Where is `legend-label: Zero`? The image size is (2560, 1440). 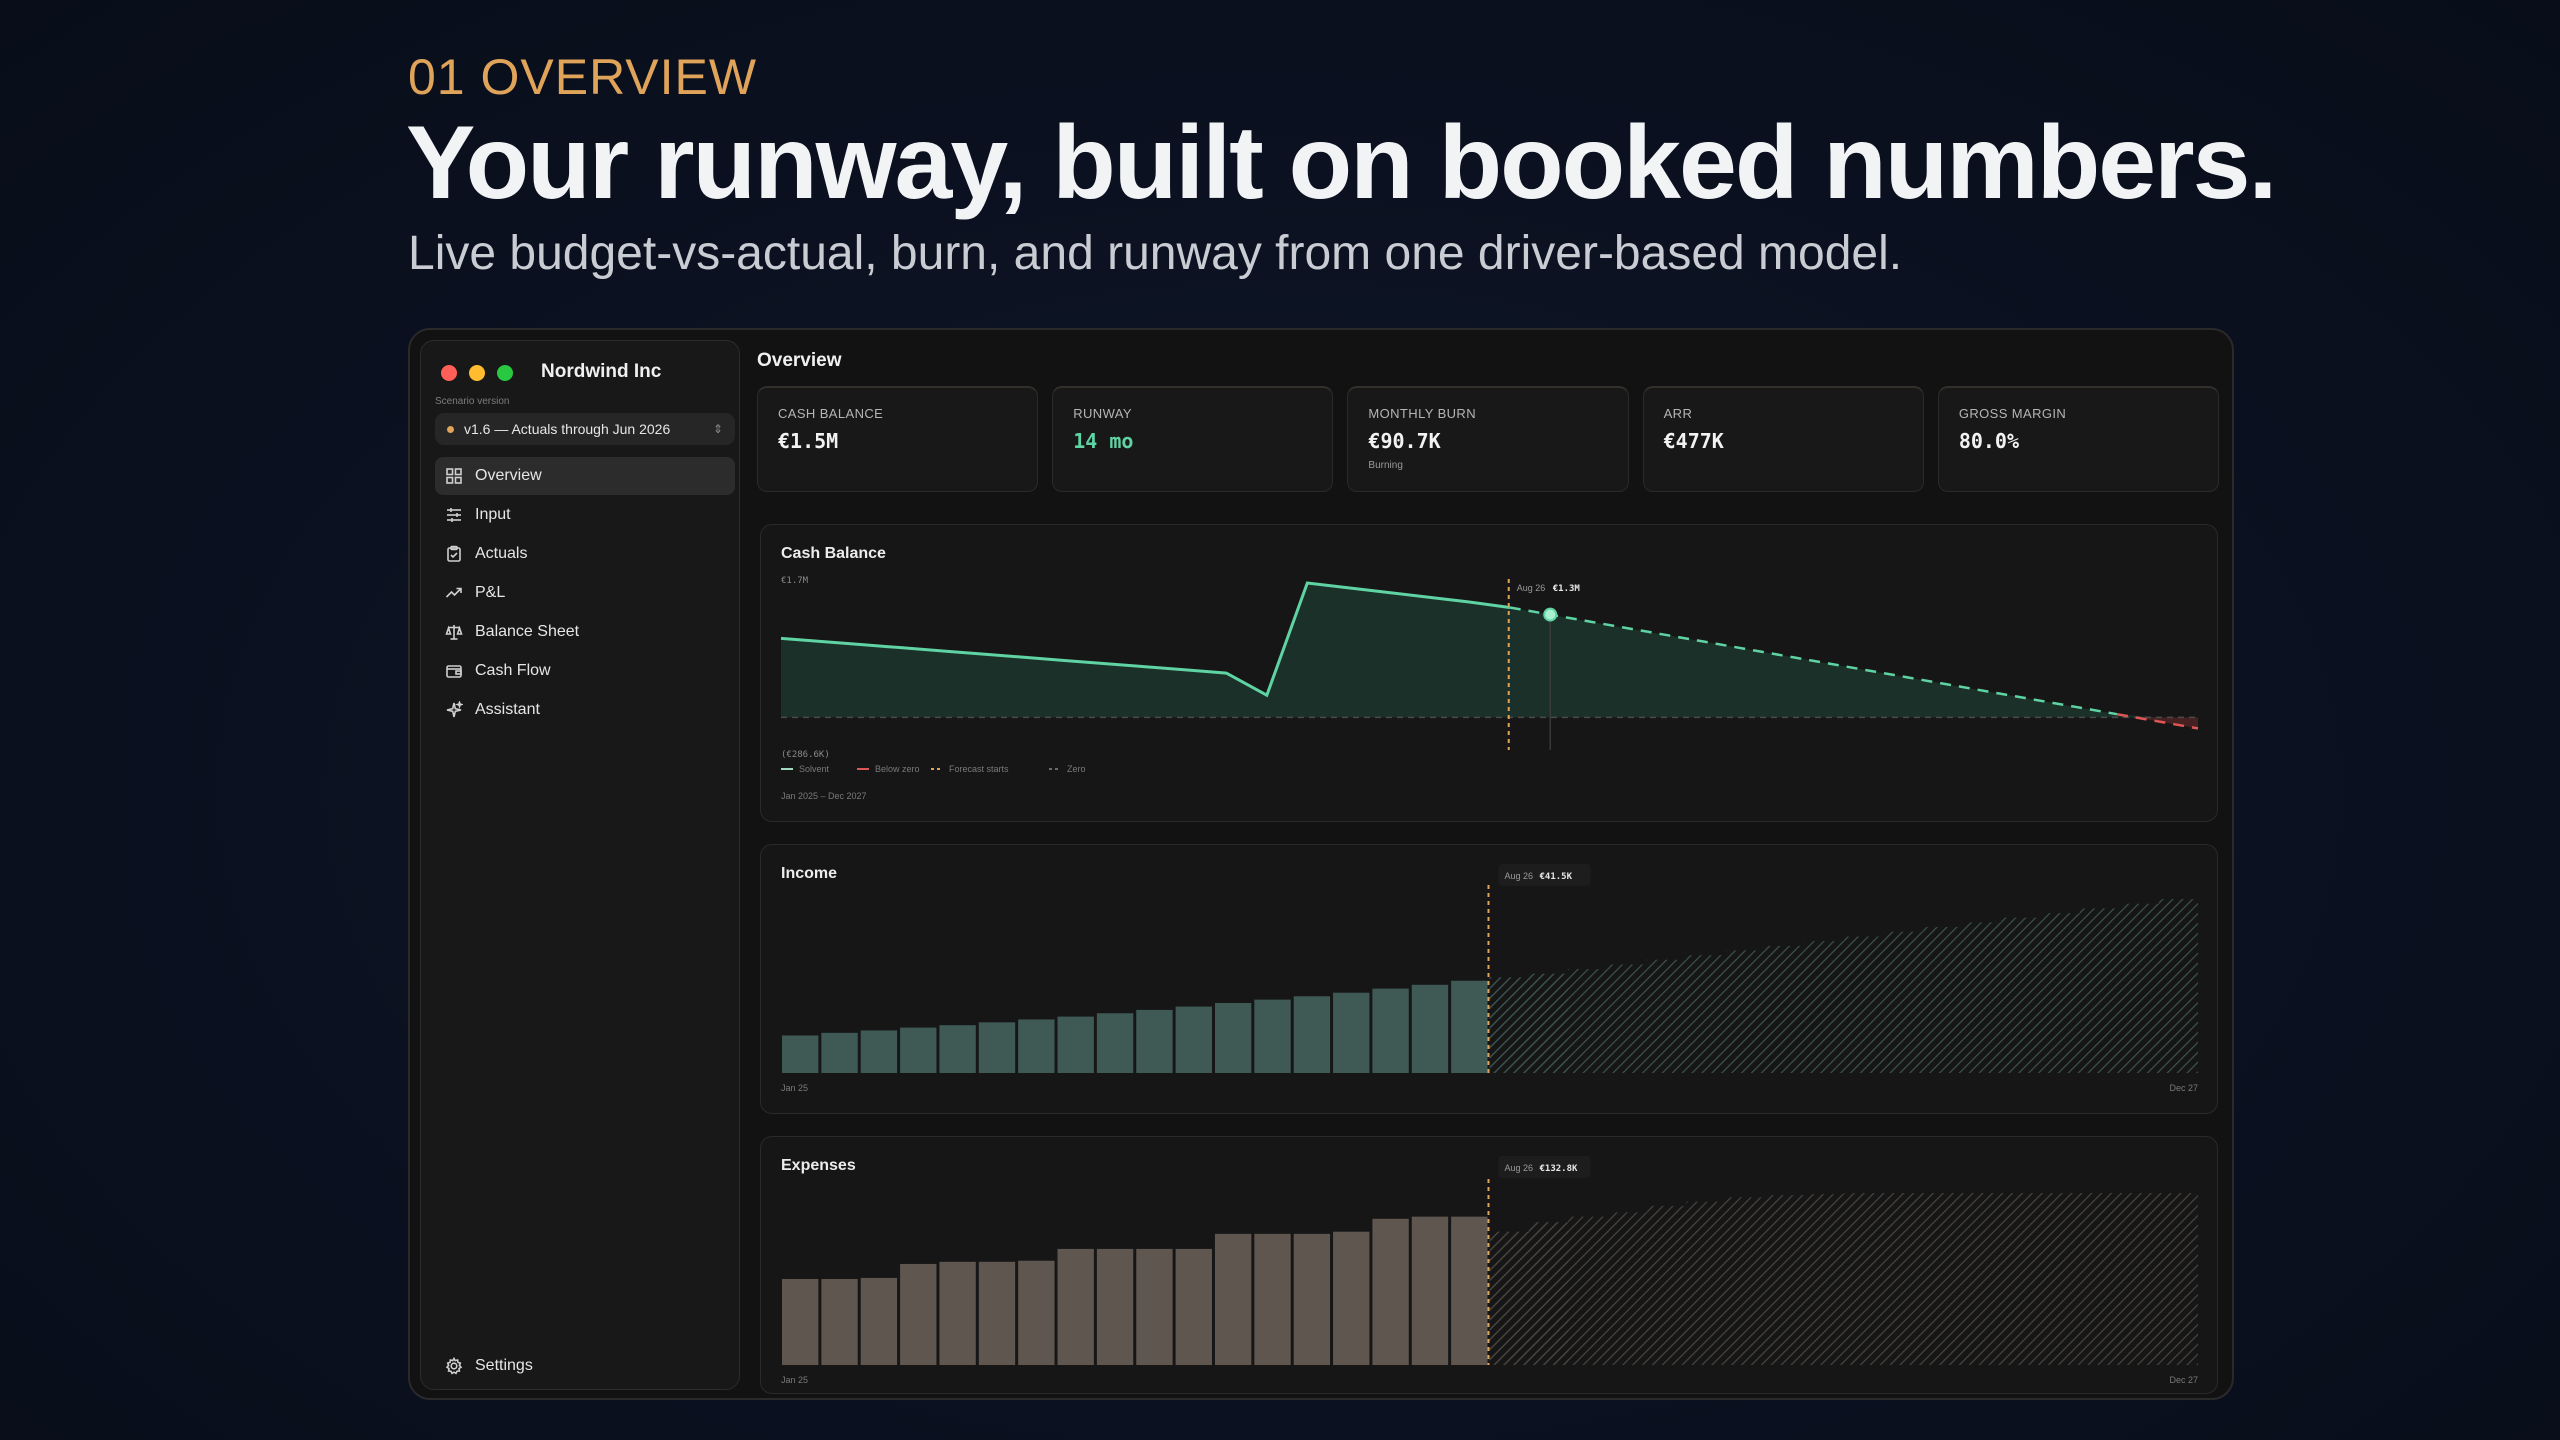 legend-label: Zero is located at coordinates (1076, 769).